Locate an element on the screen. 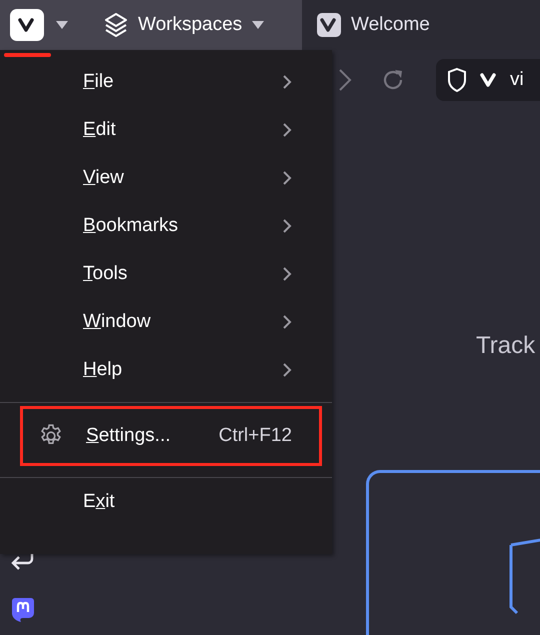 The height and width of the screenshot is (635, 540). layers-icon is located at coordinates (116, 25).